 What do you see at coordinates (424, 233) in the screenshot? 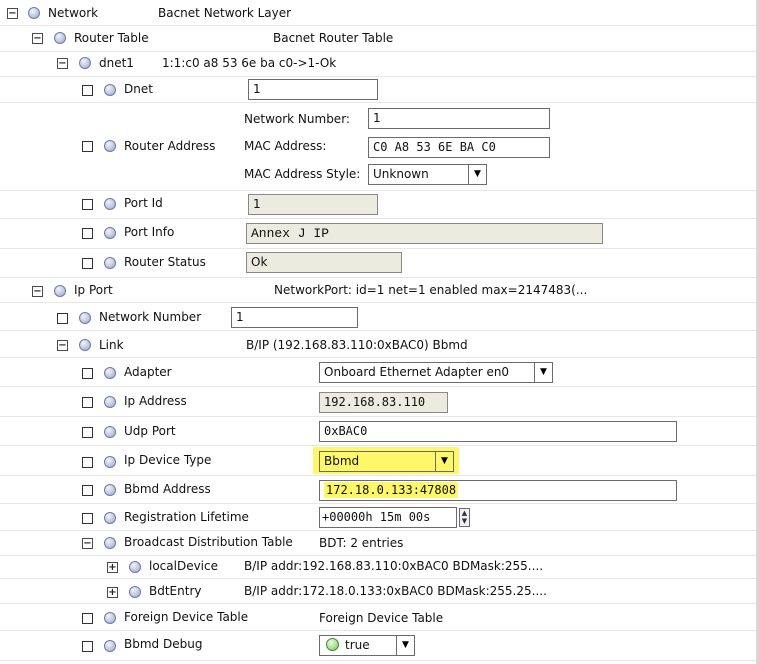
I see `port-info-field: Annex J IP` at bounding box center [424, 233].